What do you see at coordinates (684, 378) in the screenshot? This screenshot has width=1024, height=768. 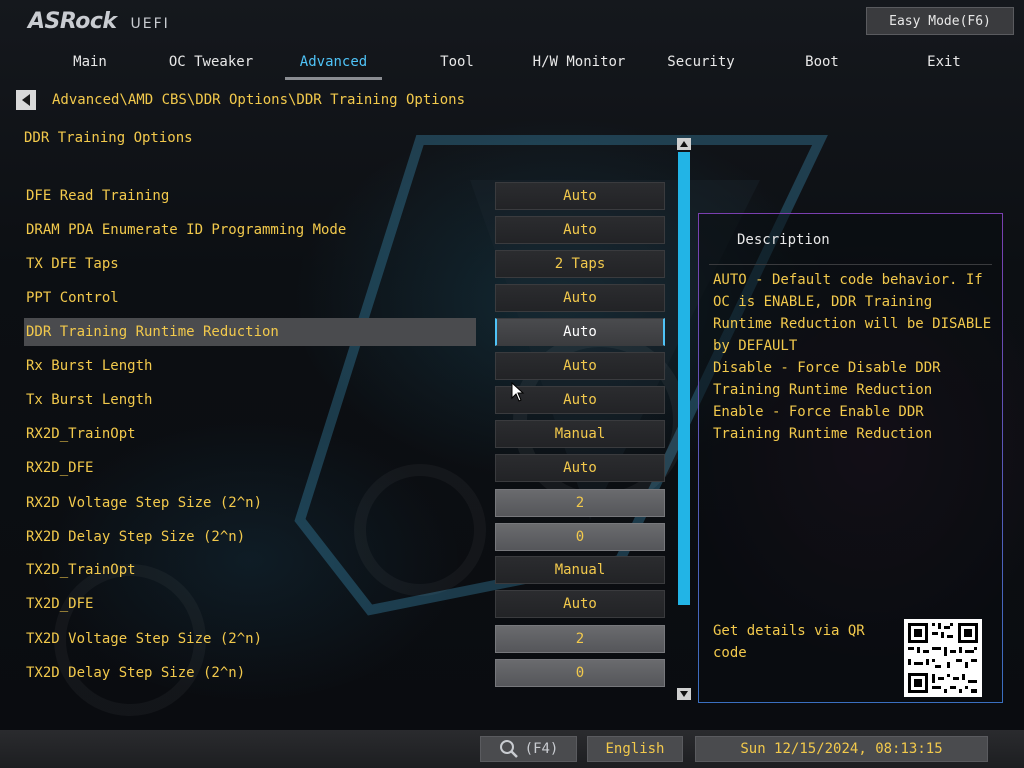 I see `scroll-thumb` at bounding box center [684, 378].